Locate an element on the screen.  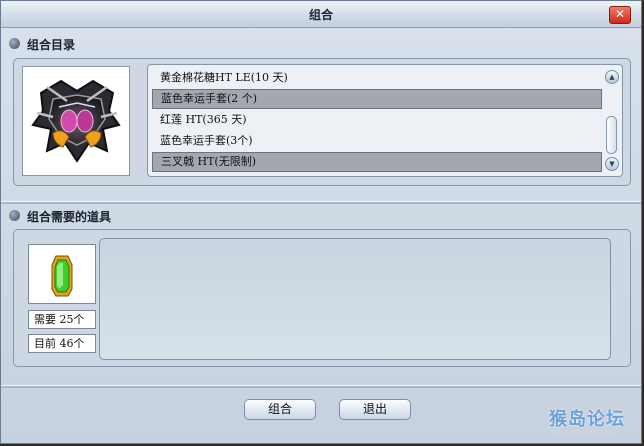
chevron-up-icon: ▲ is located at coordinates (612, 77).